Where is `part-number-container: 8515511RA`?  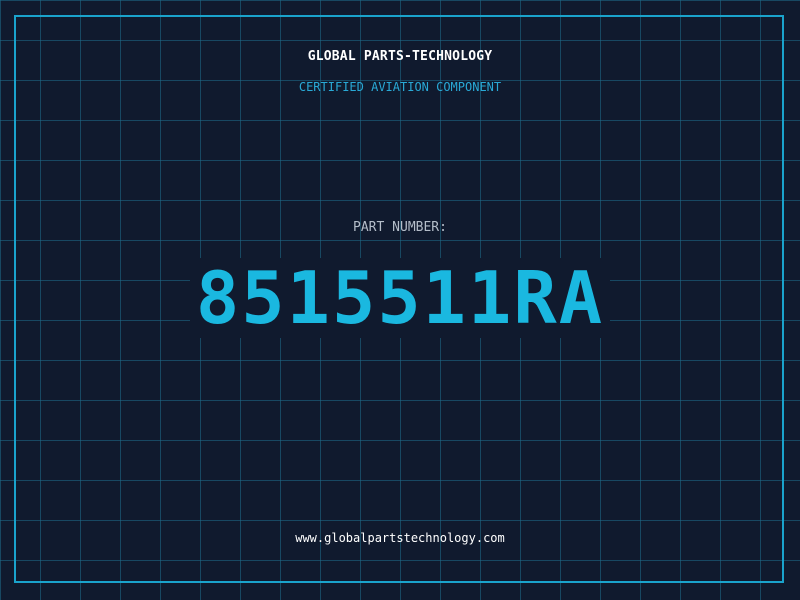
part-number-container: 8515511RA is located at coordinates (400, 298).